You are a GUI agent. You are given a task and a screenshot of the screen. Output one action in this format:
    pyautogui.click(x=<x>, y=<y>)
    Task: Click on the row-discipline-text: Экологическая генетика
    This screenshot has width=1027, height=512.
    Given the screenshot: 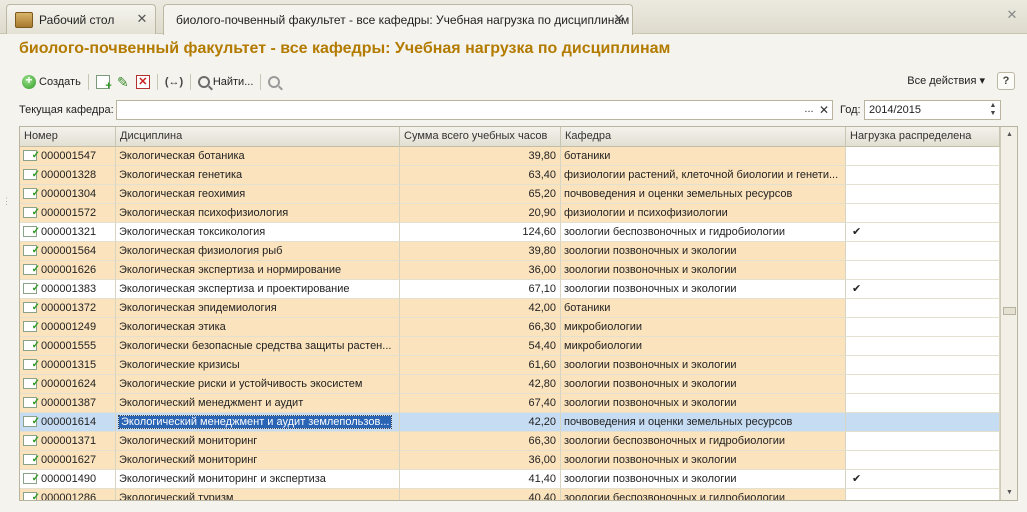 What is the action you would take?
    pyautogui.click(x=181, y=175)
    